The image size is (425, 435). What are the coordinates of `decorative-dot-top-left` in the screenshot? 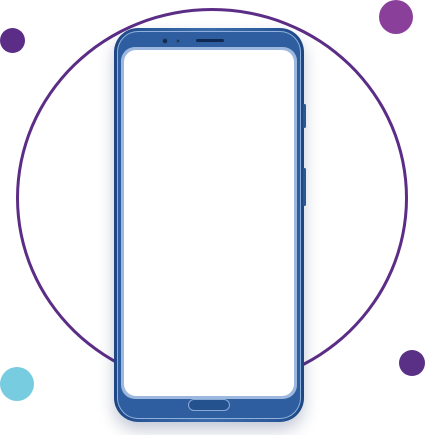 It's located at (12, 40).